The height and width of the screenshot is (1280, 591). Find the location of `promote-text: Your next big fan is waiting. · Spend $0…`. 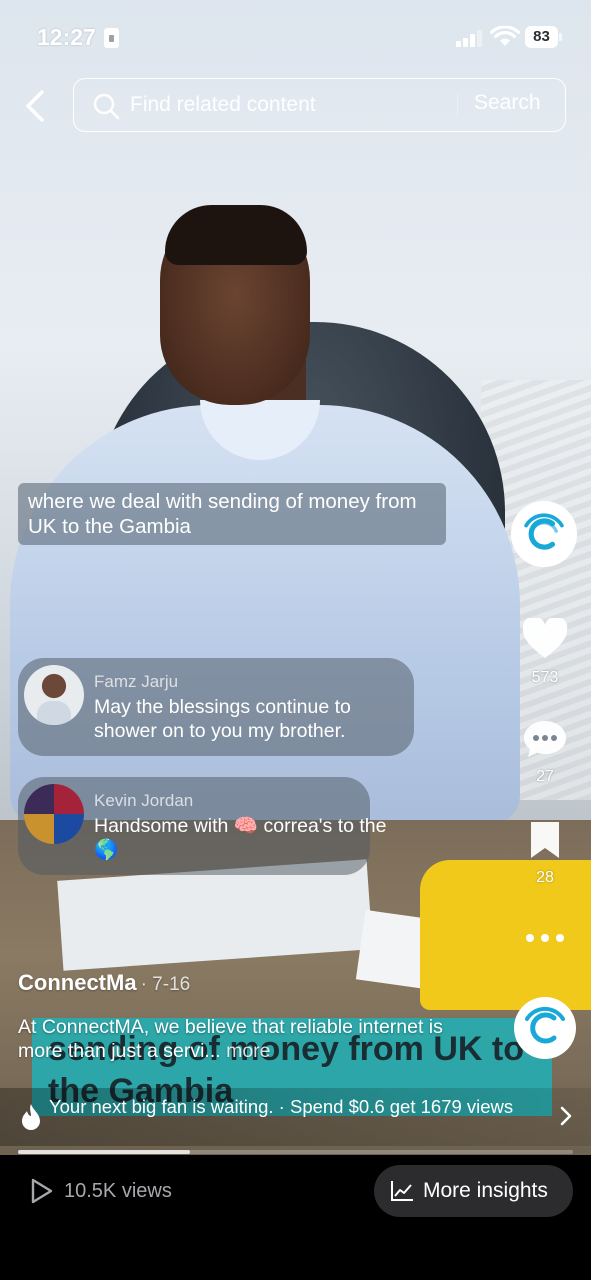

promote-text: Your next big fan is waiting. · Spend $0… is located at coordinates (281, 1106).